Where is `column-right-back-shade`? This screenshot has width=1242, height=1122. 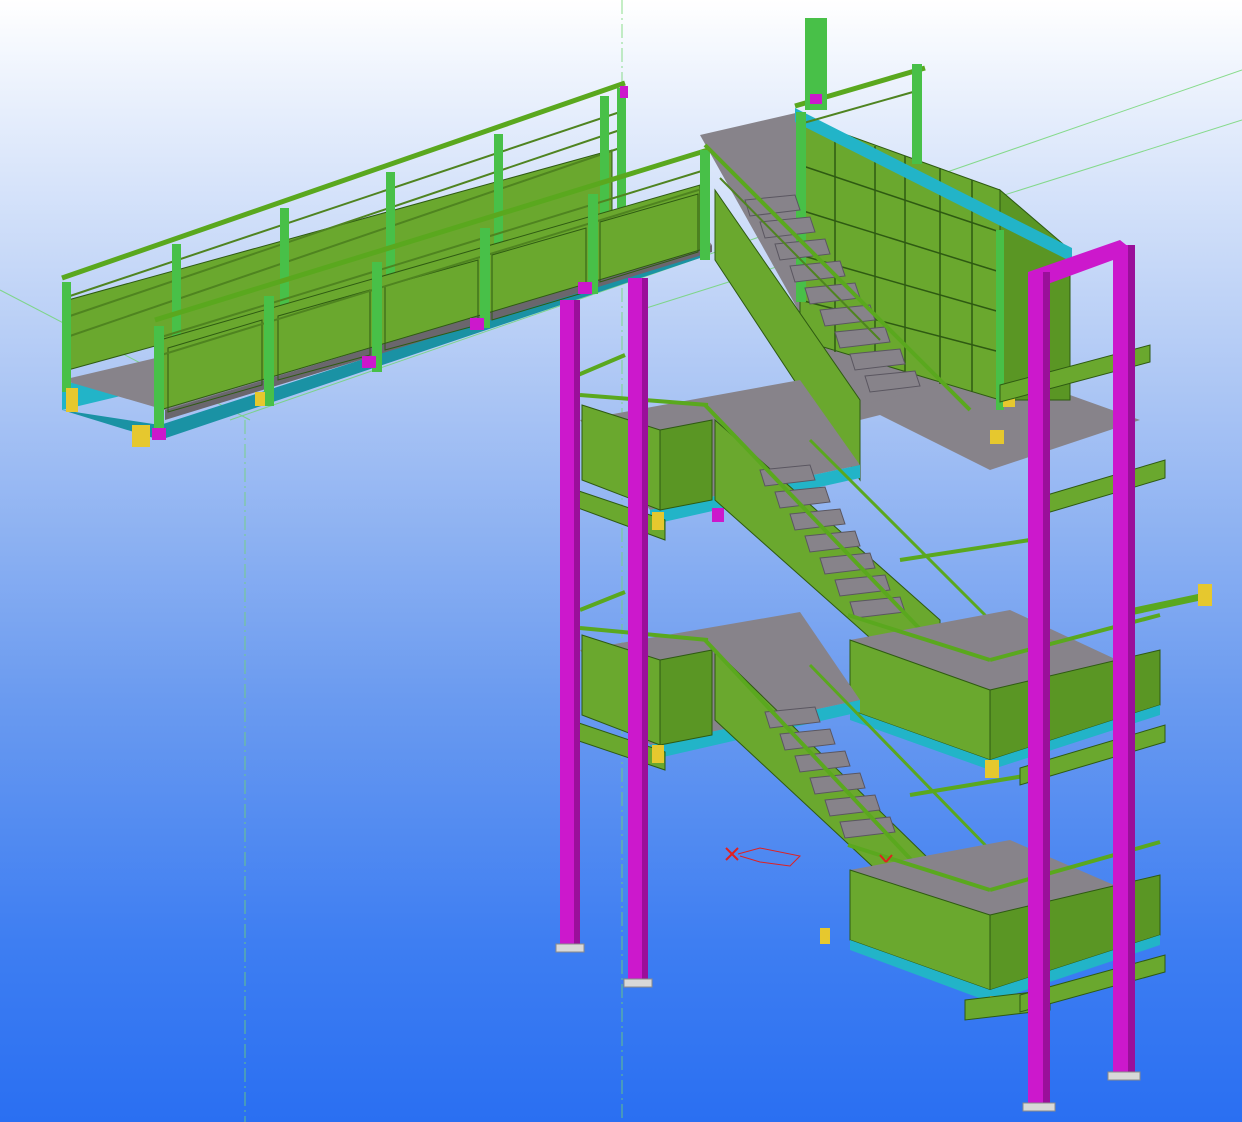 column-right-back-shade is located at coordinates (1131, 661).